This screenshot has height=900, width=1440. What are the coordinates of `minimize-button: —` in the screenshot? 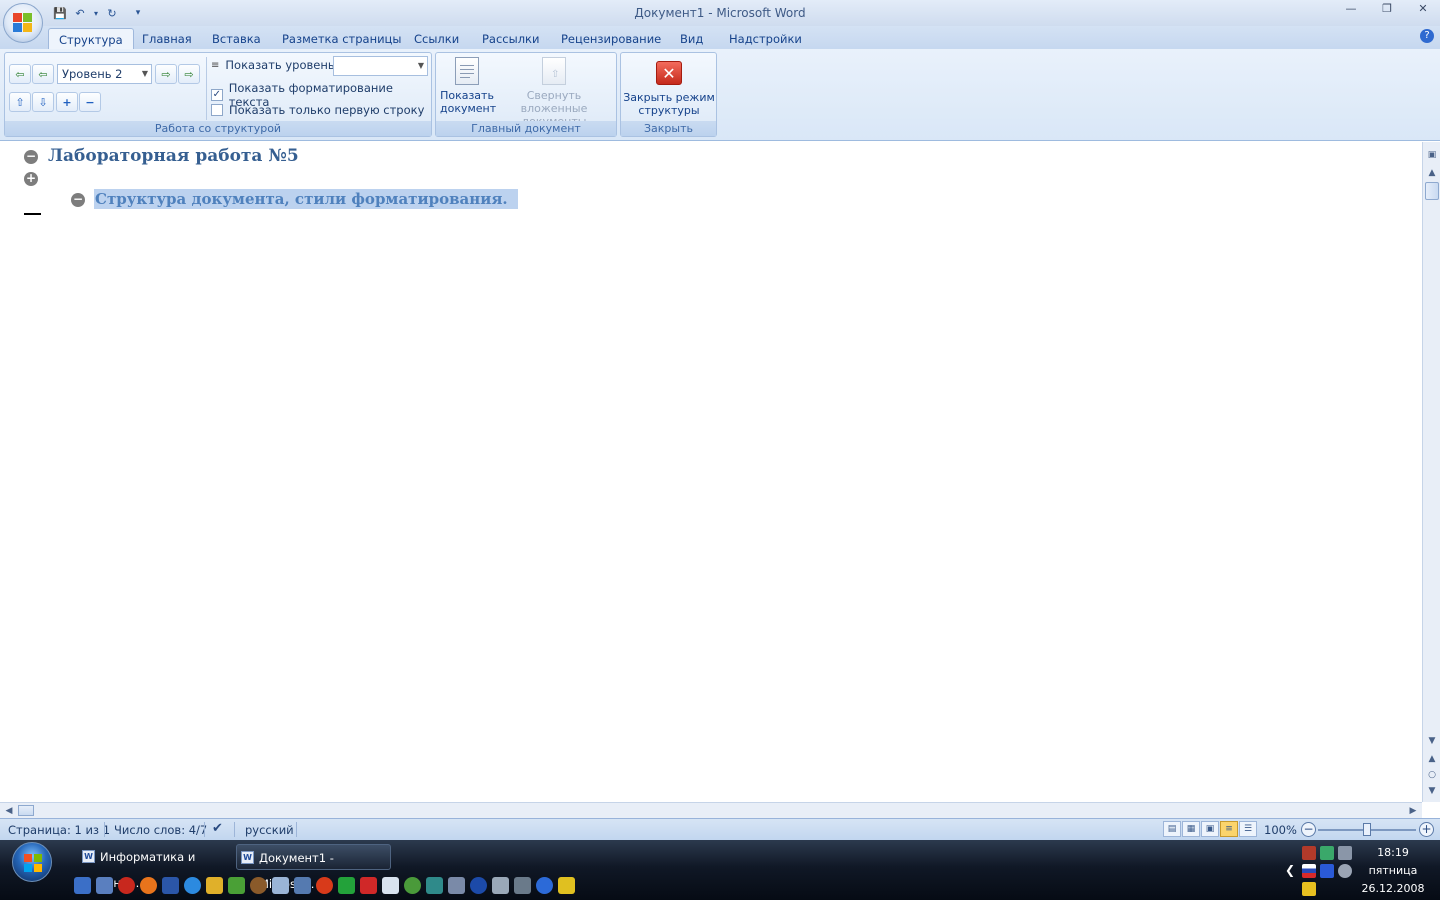 It's located at (1351, 9).